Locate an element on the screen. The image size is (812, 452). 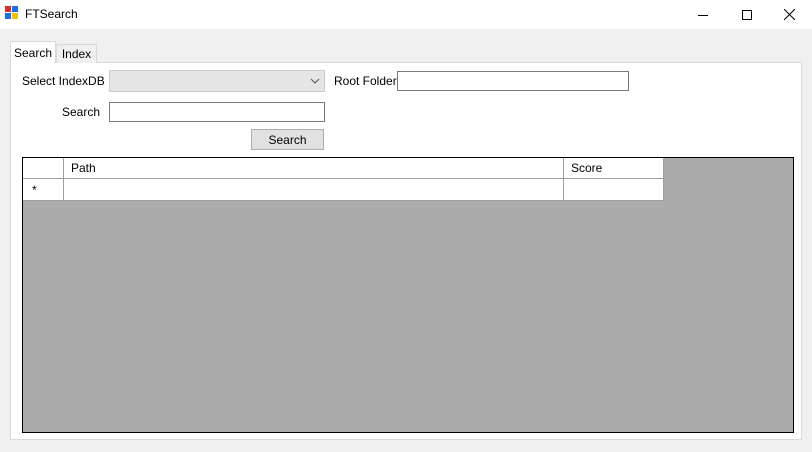
title-bar: FTSearch is located at coordinates (406, 14).